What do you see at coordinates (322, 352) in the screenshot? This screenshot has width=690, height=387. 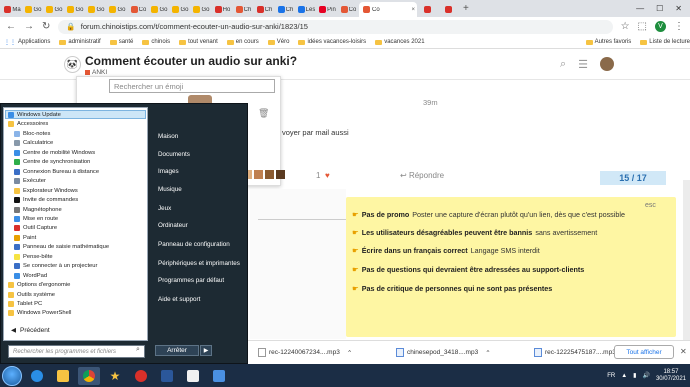 I see `download-item: rec-12240067234....mp3 ⌃` at bounding box center [322, 352].